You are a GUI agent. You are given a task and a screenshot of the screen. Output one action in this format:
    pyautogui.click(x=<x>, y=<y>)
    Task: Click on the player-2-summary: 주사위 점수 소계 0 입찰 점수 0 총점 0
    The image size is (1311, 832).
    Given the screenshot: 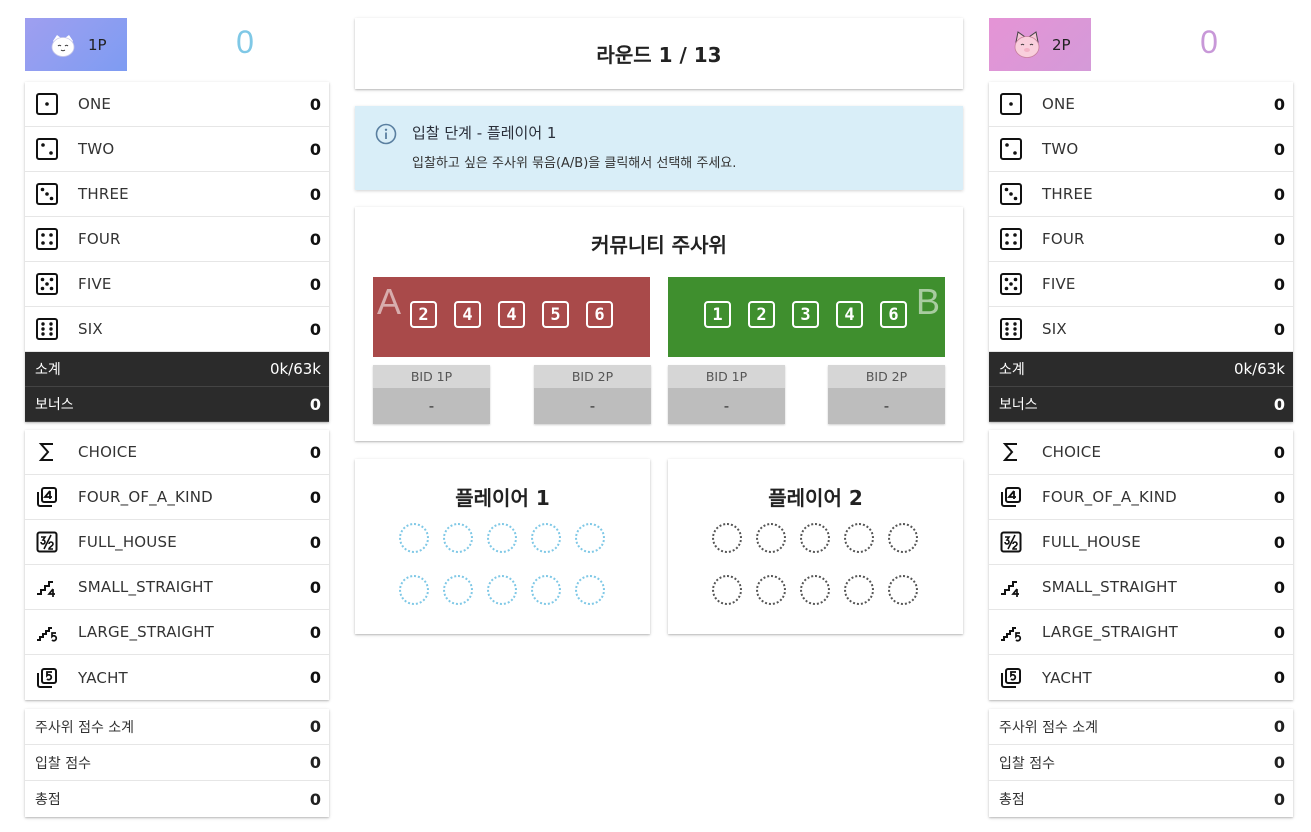 What is the action you would take?
    pyautogui.click(x=1141, y=763)
    